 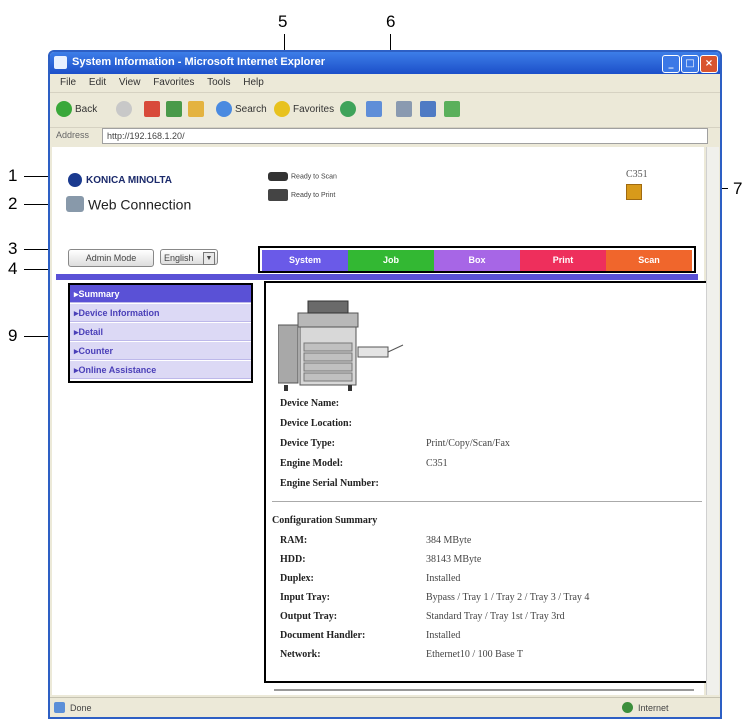 I want to click on document-handler-label: Document Handler:, so click(x=323, y=635).